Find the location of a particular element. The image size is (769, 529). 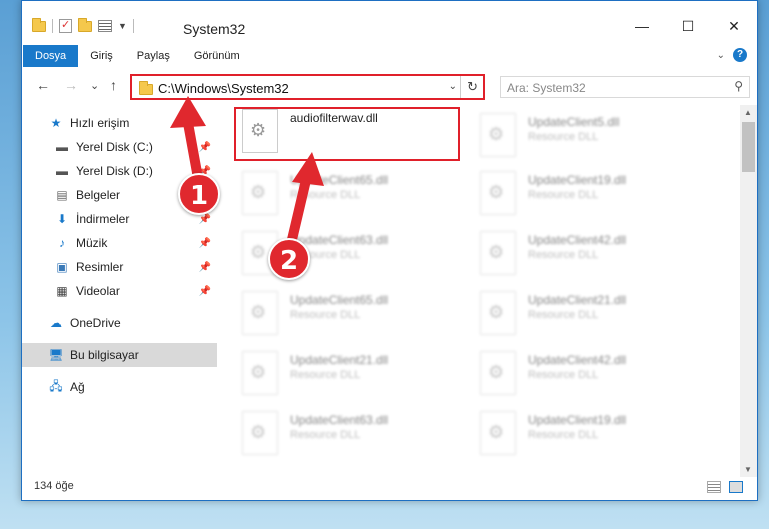

minimize-button: — is located at coordinates (642, 26).